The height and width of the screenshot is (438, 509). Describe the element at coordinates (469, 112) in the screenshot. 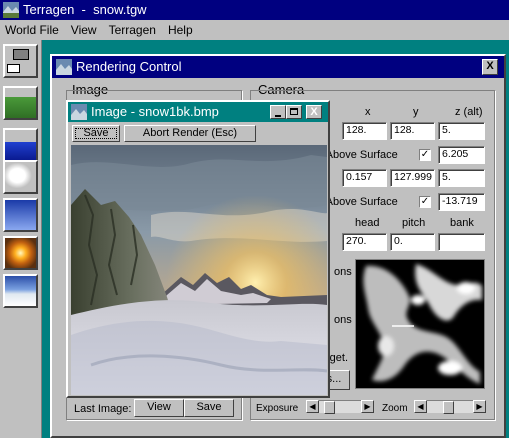

I see `column-z-label: z (alt)` at that location.